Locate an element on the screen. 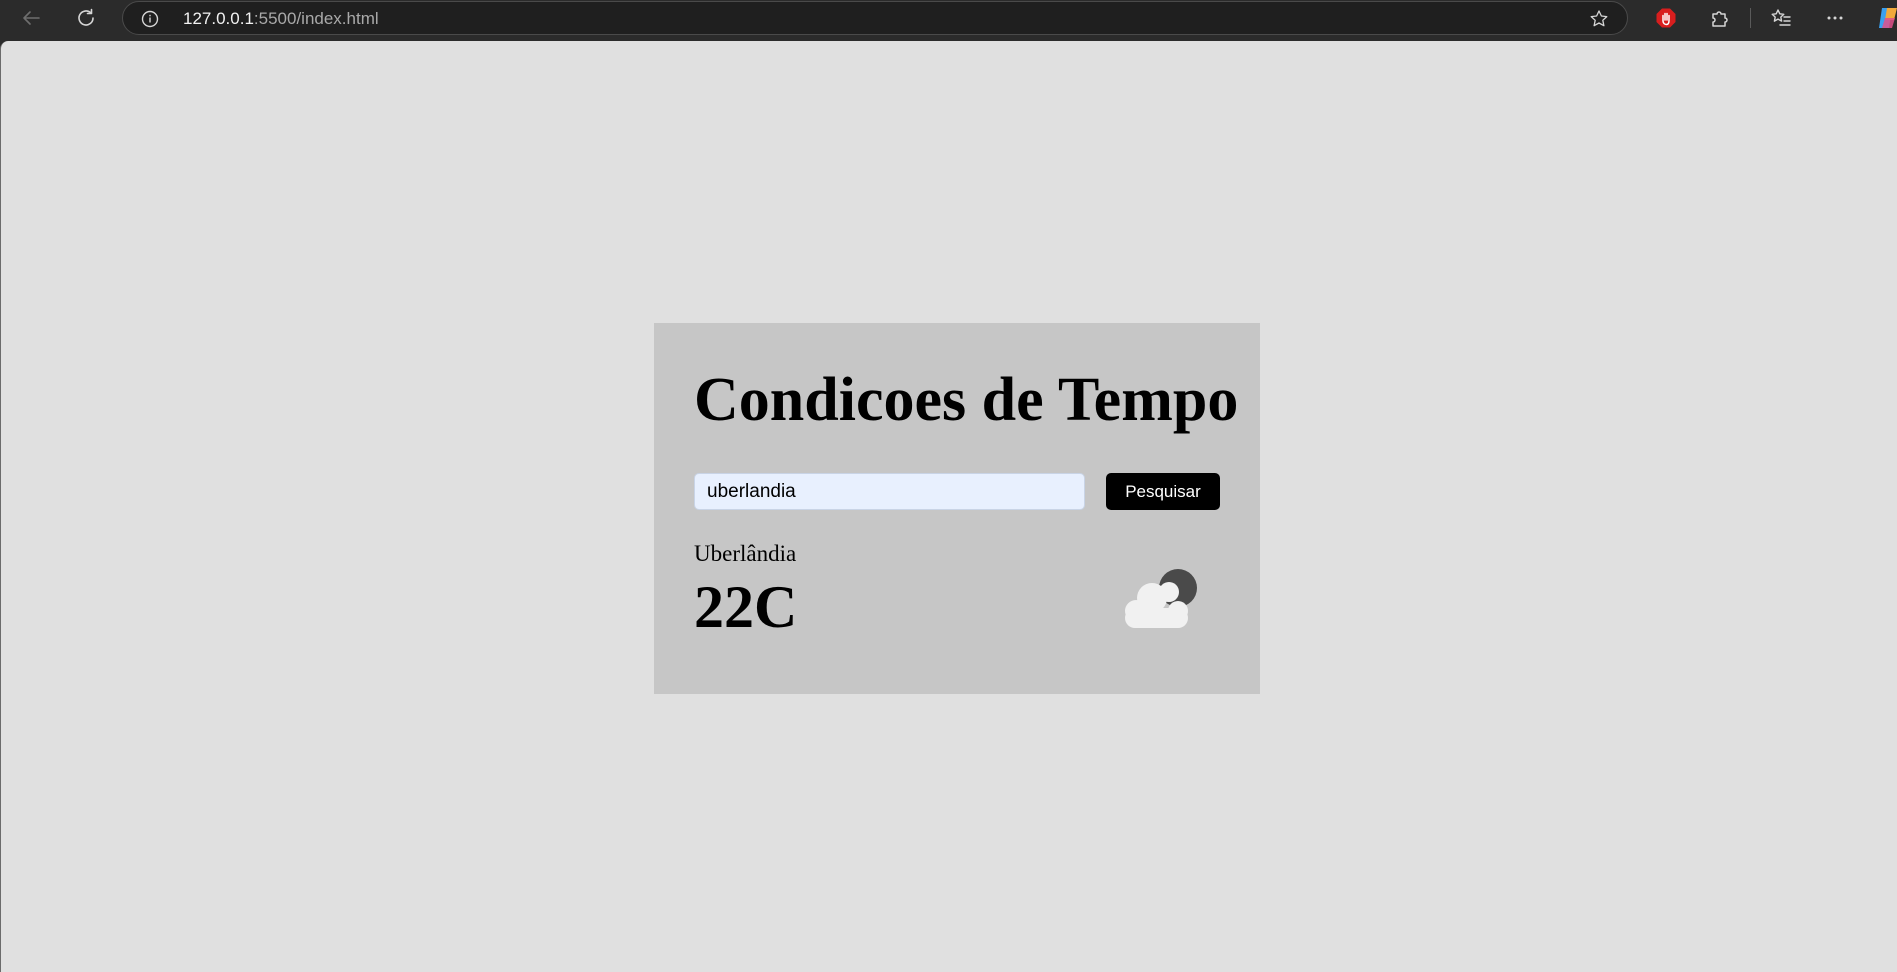 The width and height of the screenshot is (1897, 972). puzzle-icon is located at coordinates (1720, 19).